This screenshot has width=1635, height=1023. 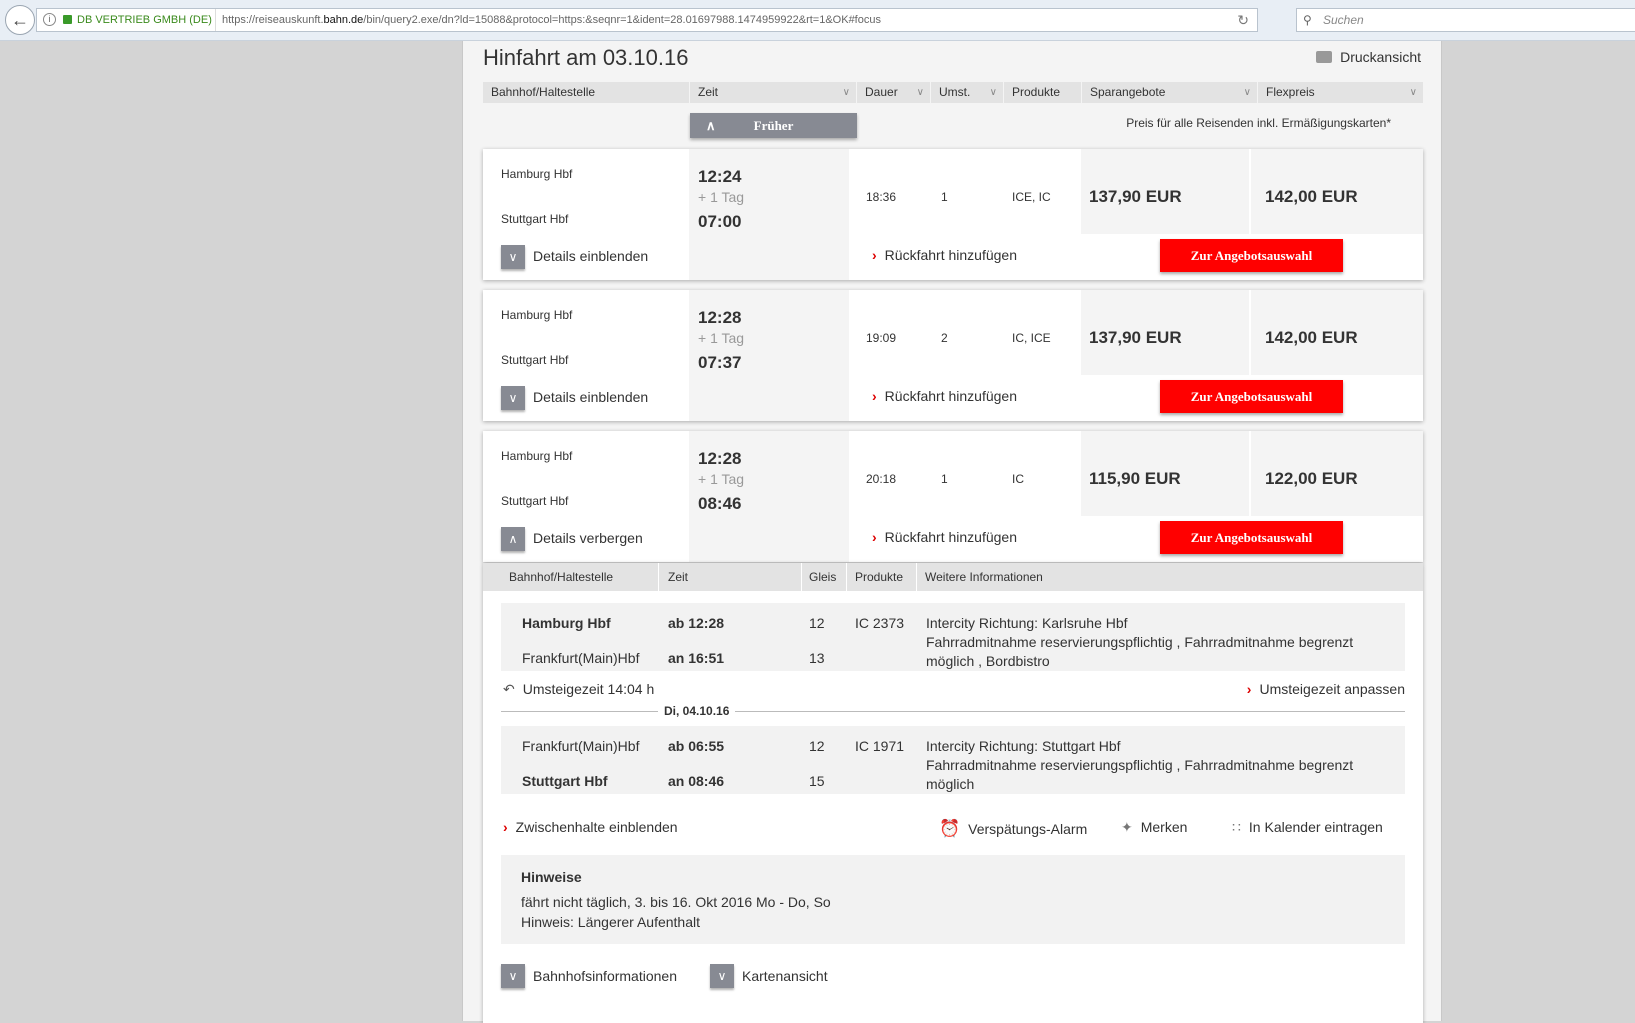 What do you see at coordinates (565, 781) in the screenshot?
I see `segment-arrival-station: Stuttgart Hbf` at bounding box center [565, 781].